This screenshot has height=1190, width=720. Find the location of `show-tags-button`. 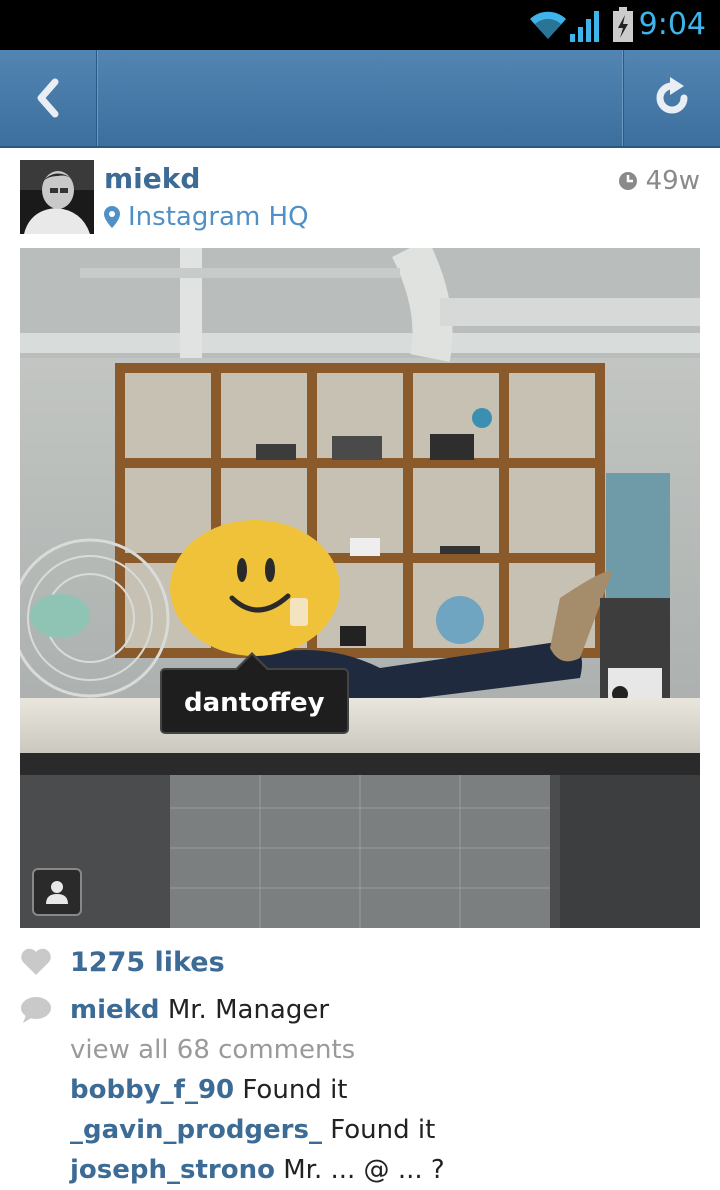

show-tags-button is located at coordinates (57, 892).